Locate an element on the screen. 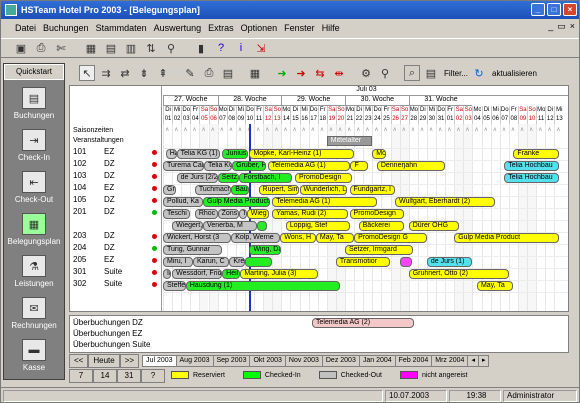  close-button: × is located at coordinates (570, 9).